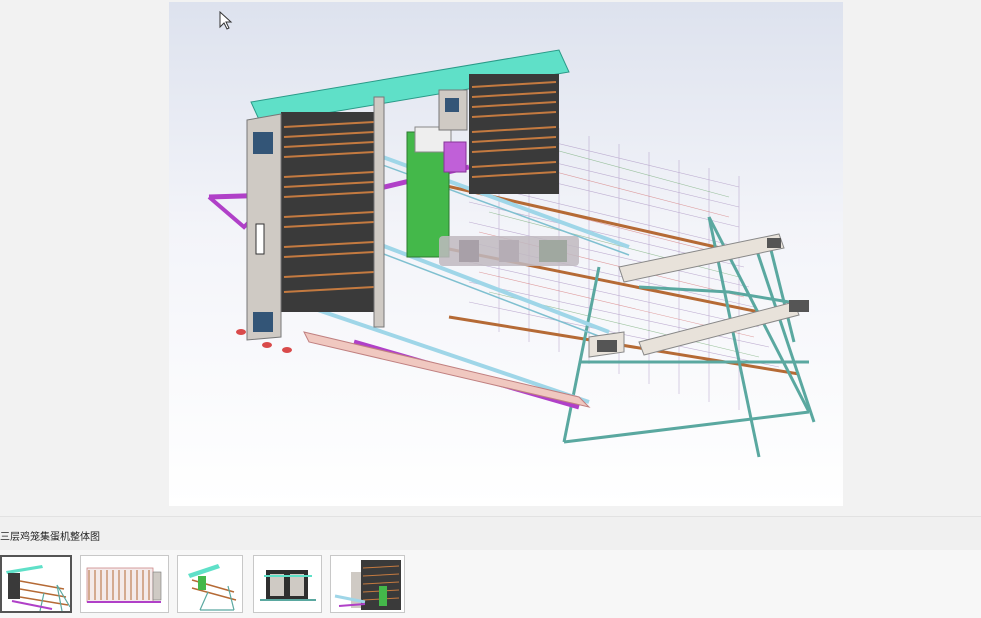 The width and height of the screenshot is (981, 618). Describe the element at coordinates (490, 584) in the screenshot. I see `thumbnail-strip` at that location.